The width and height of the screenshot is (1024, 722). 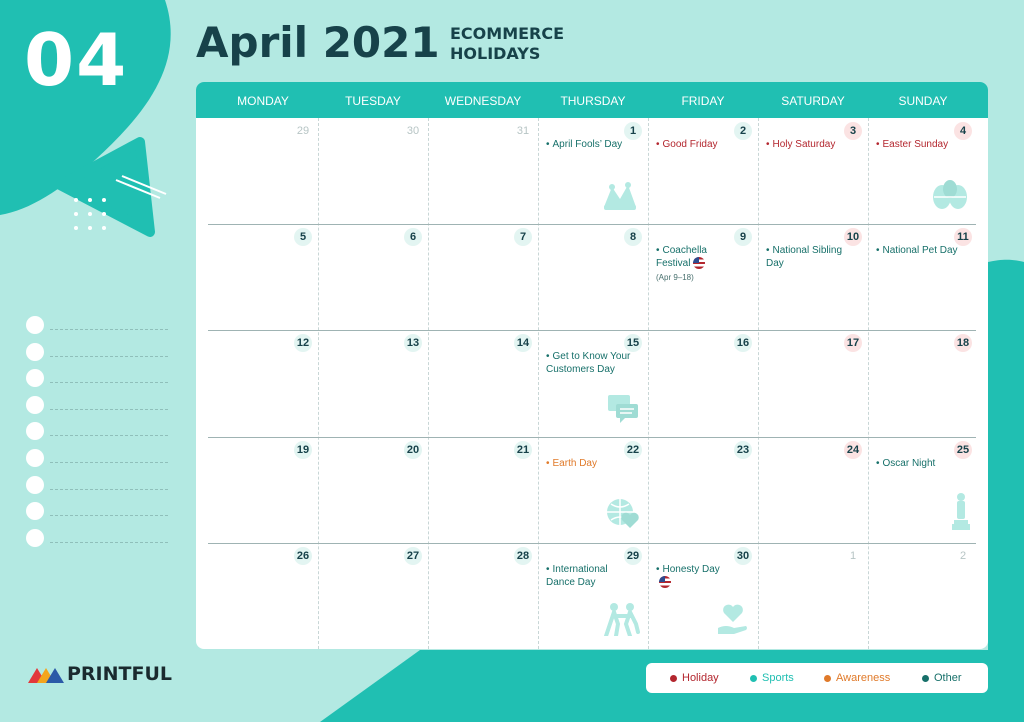 I want to click on event-other: • April Fools’ Day, so click(x=590, y=144).